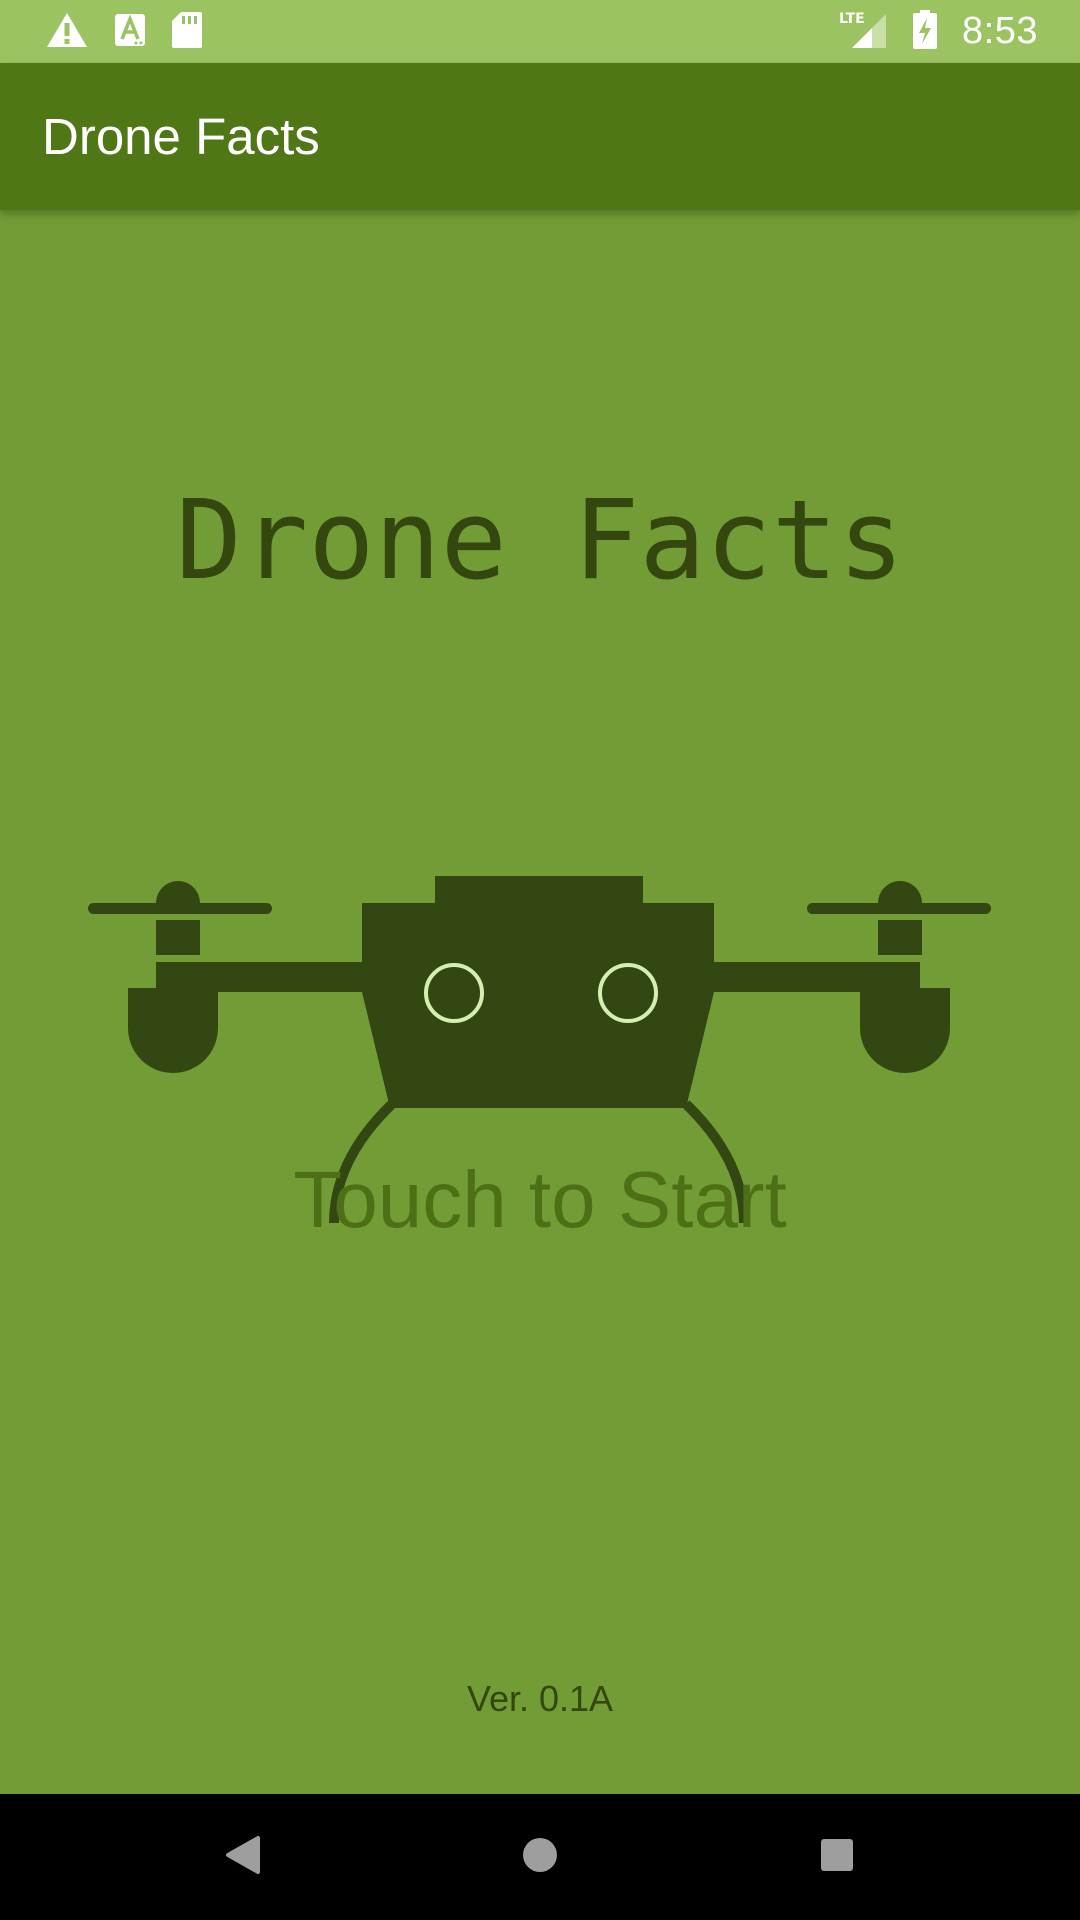  I want to click on app-bar: Drone Facts, so click(540, 136).